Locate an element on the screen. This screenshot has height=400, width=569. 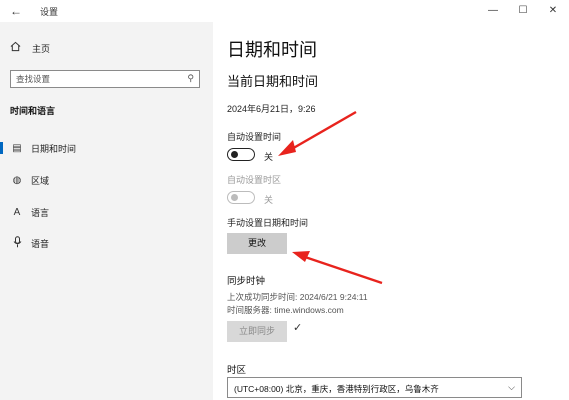
sidebar-item-label: 日期和时间 is located at coordinates (54, 148).